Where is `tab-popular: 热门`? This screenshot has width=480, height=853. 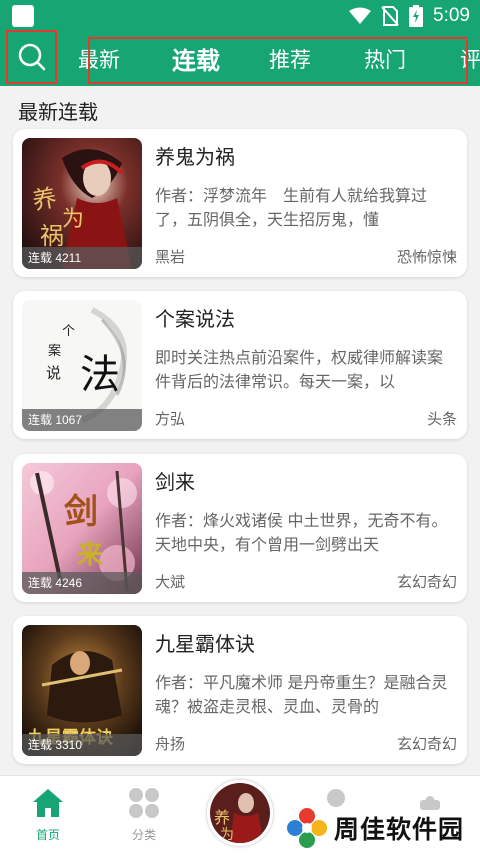 tab-popular: 热门 is located at coordinates (385, 59).